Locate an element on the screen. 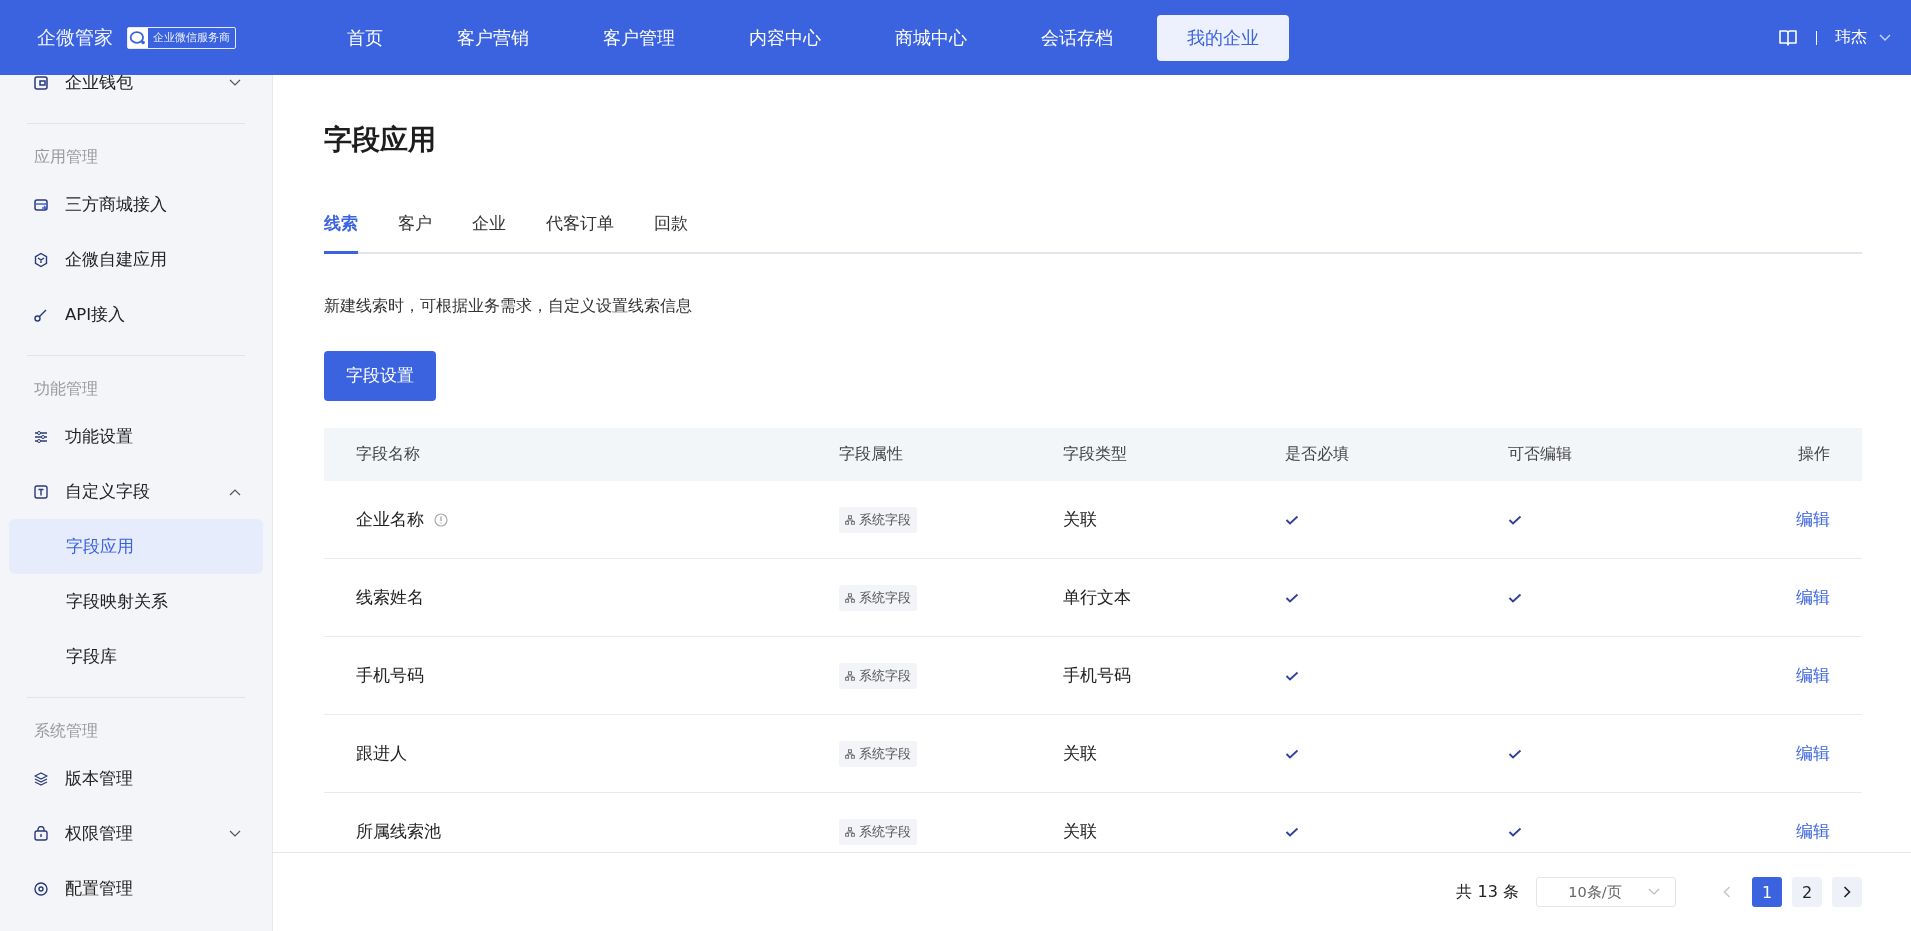 The width and height of the screenshot is (1911, 931). nav-tab: 客户营销 is located at coordinates (493, 37).